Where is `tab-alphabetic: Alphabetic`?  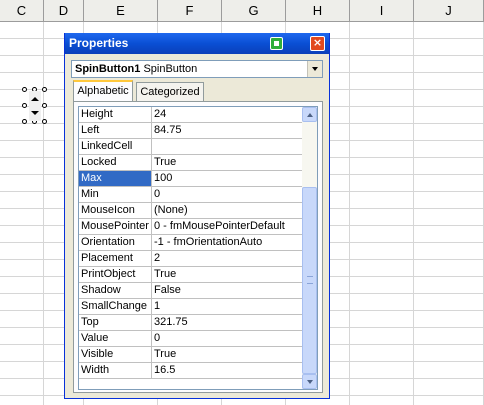 tab-alphabetic: Alphabetic is located at coordinates (103, 91).